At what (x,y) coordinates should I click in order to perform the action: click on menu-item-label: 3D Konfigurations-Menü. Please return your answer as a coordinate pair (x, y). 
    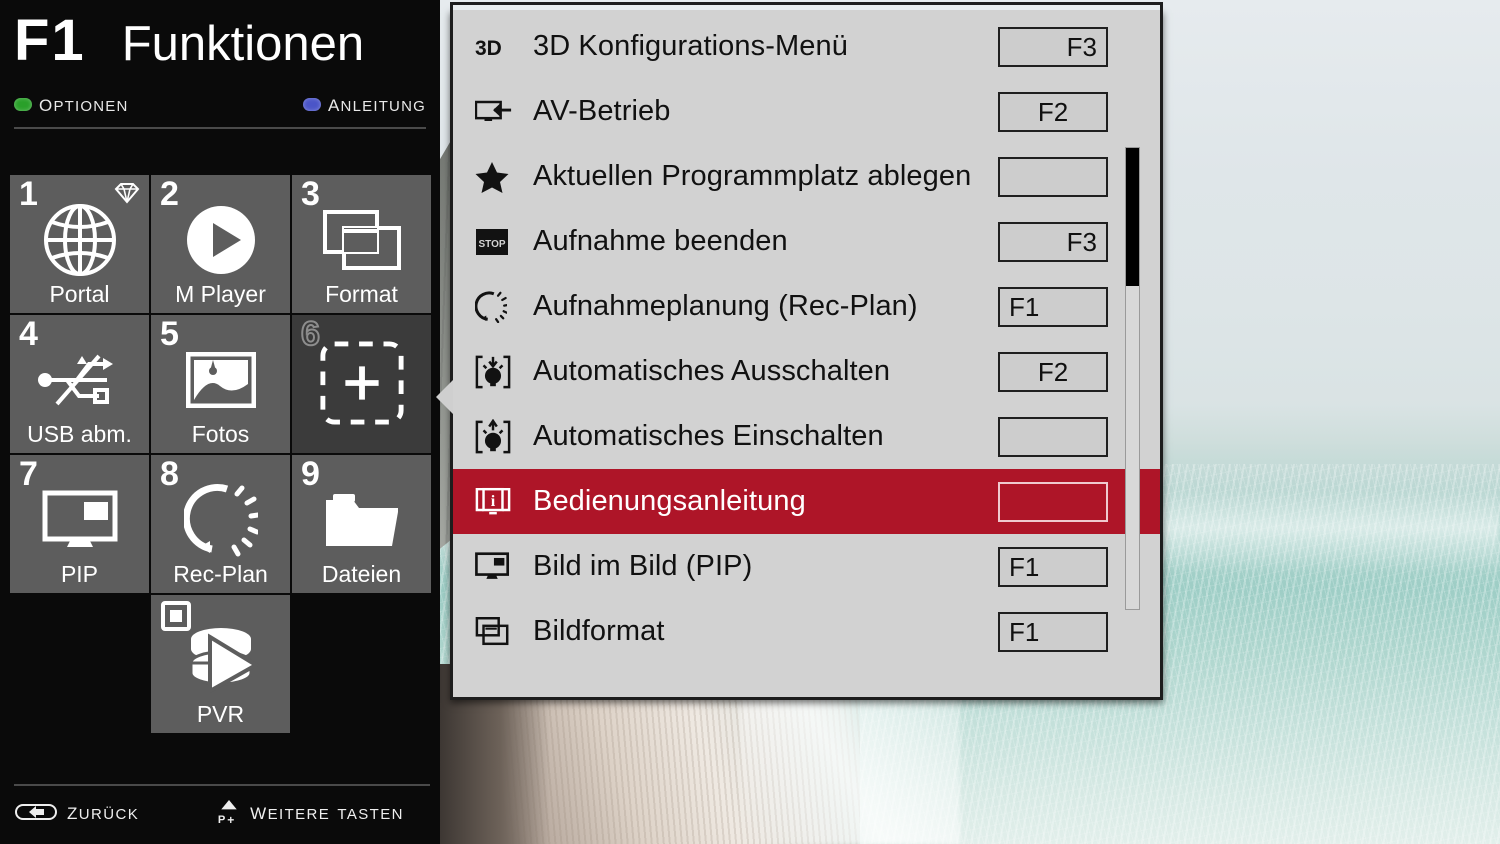
    Looking at the image, I should click on (690, 46).